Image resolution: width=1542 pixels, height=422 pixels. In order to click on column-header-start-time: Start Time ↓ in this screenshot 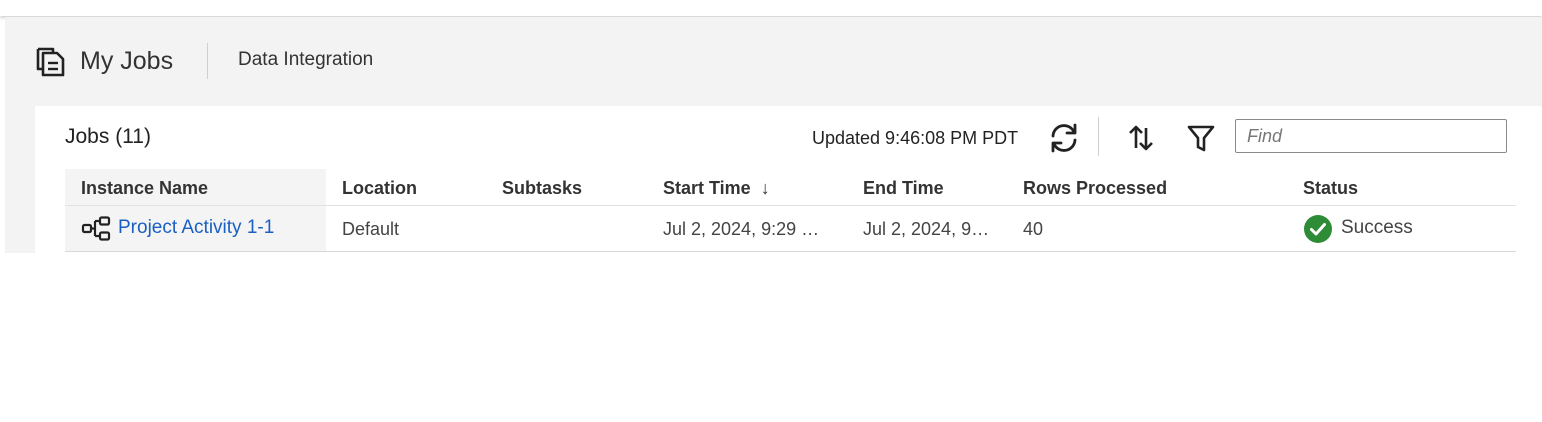, I will do `click(716, 188)`.